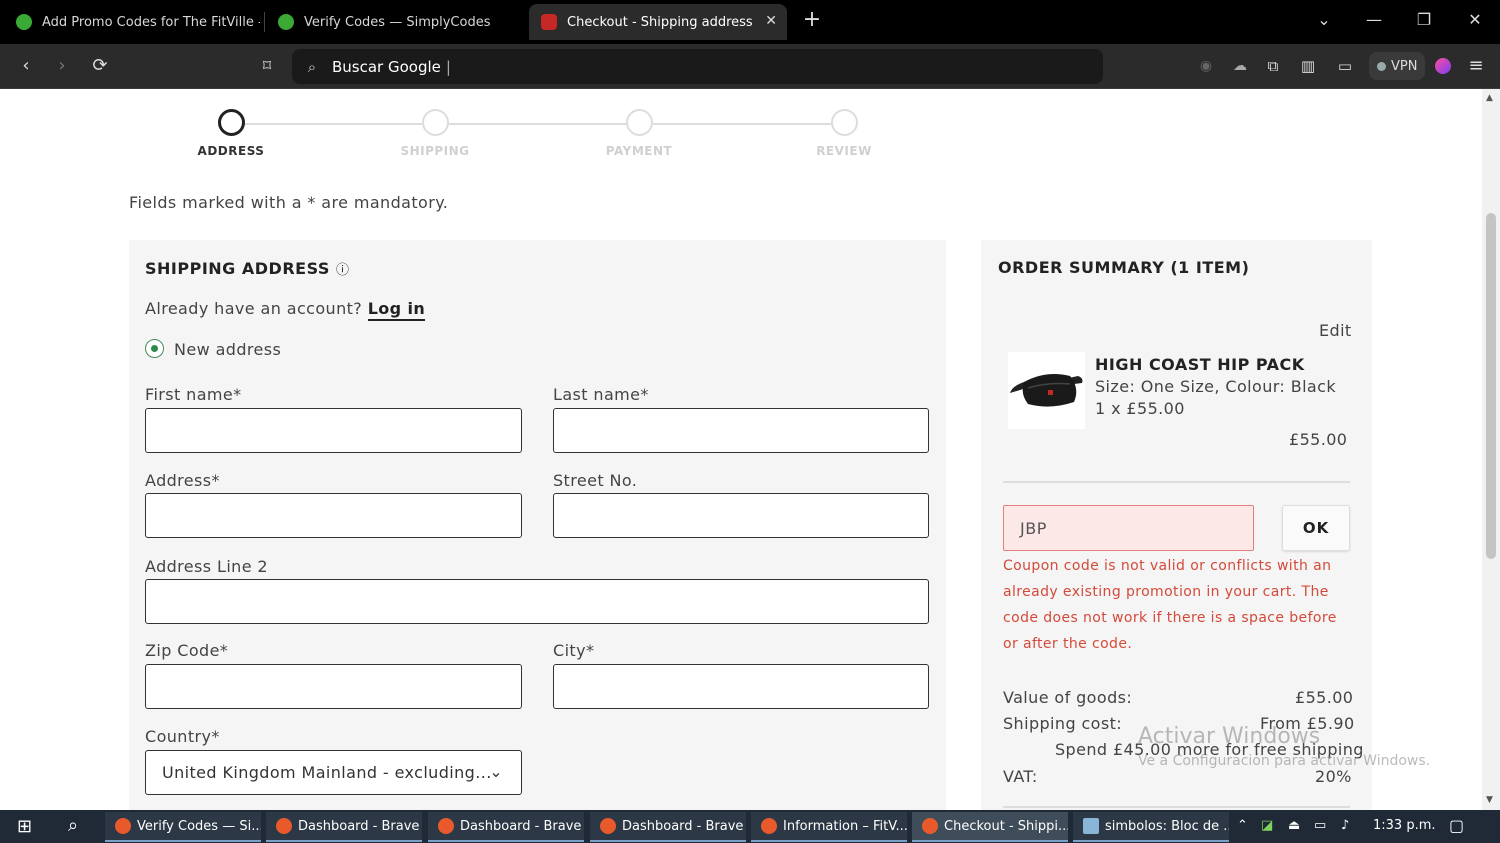 The height and width of the screenshot is (843, 1500). I want to click on volume-icon: ♪, so click(1345, 825).